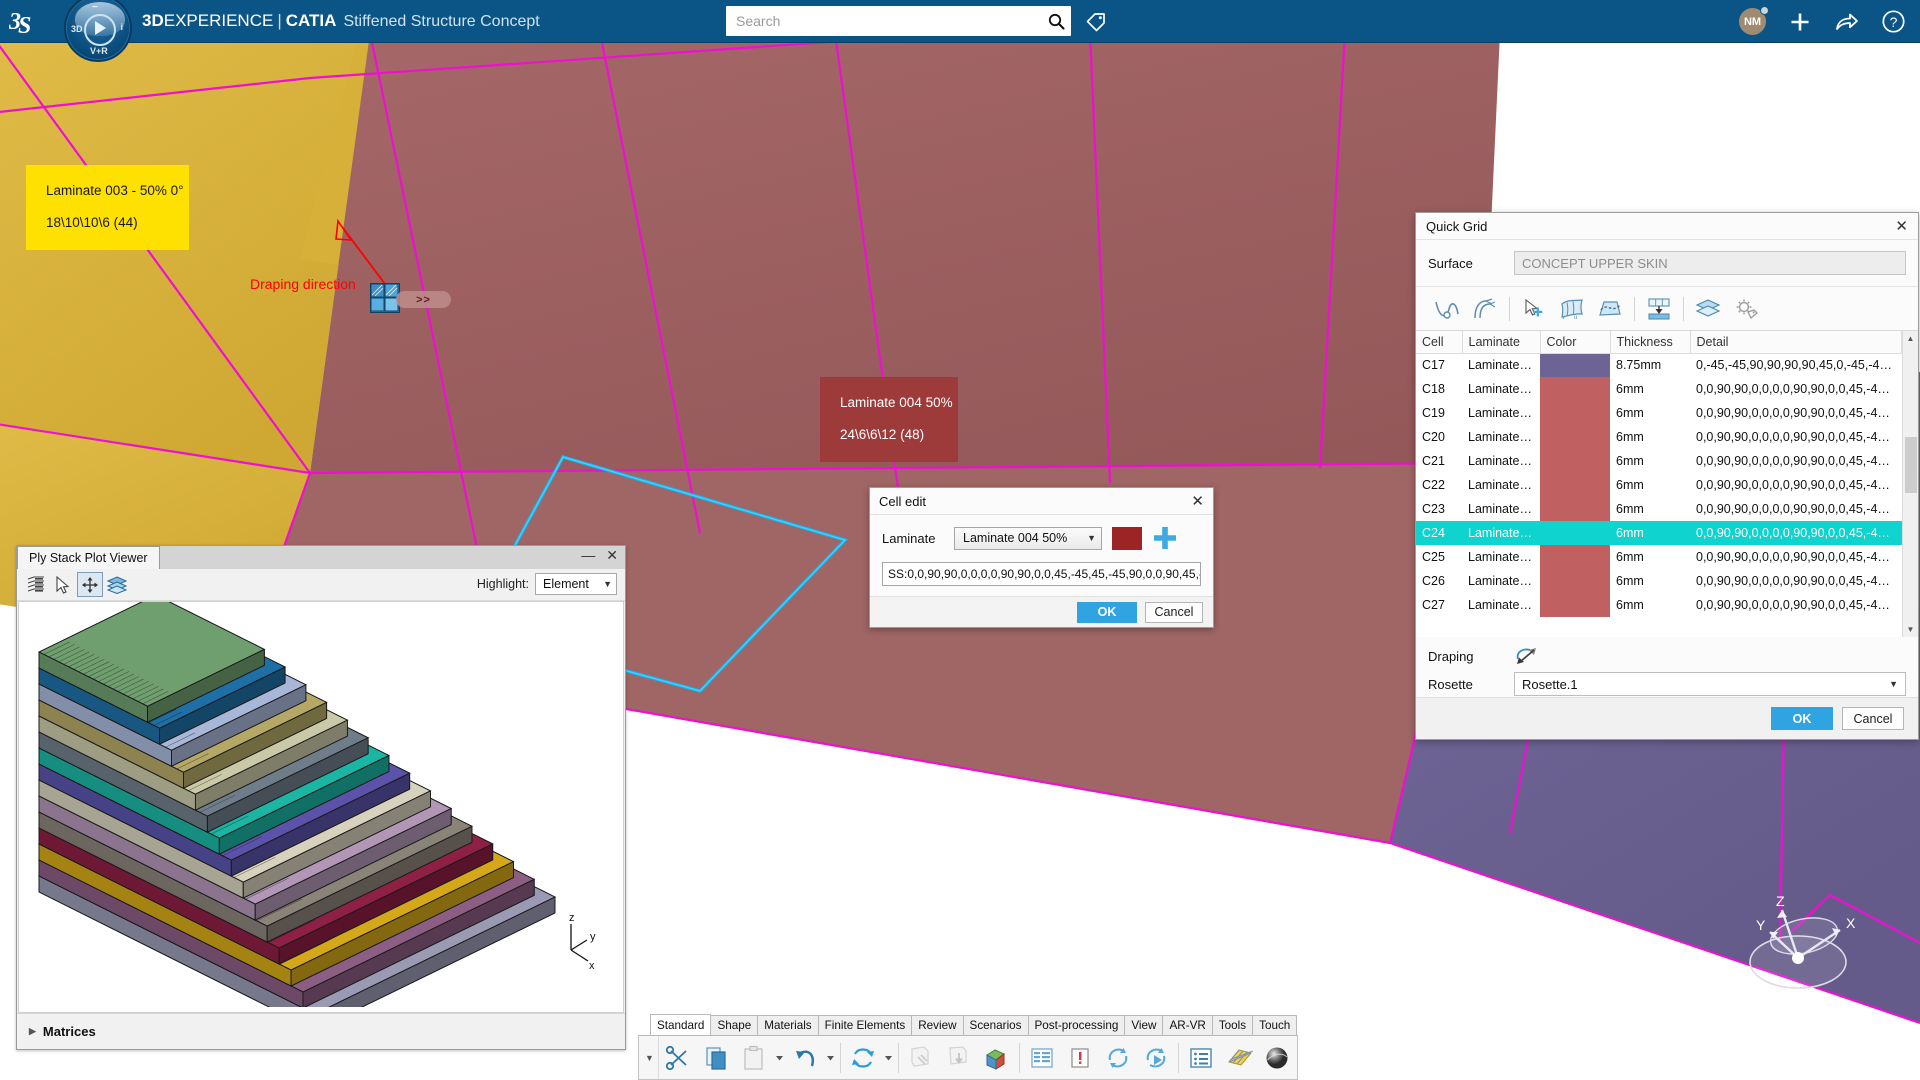 The image size is (1920, 1080). What do you see at coordinates (1802, 718) in the screenshot?
I see `quick-grid-ok-button: OK` at bounding box center [1802, 718].